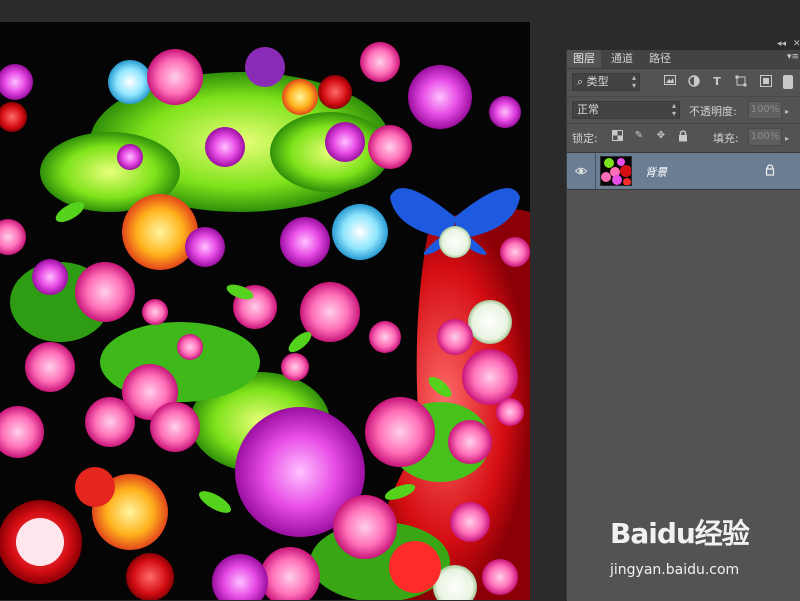 This screenshot has height=601, width=800. What do you see at coordinates (683, 44) in the screenshot?
I see `panel-top-strip` at bounding box center [683, 44].